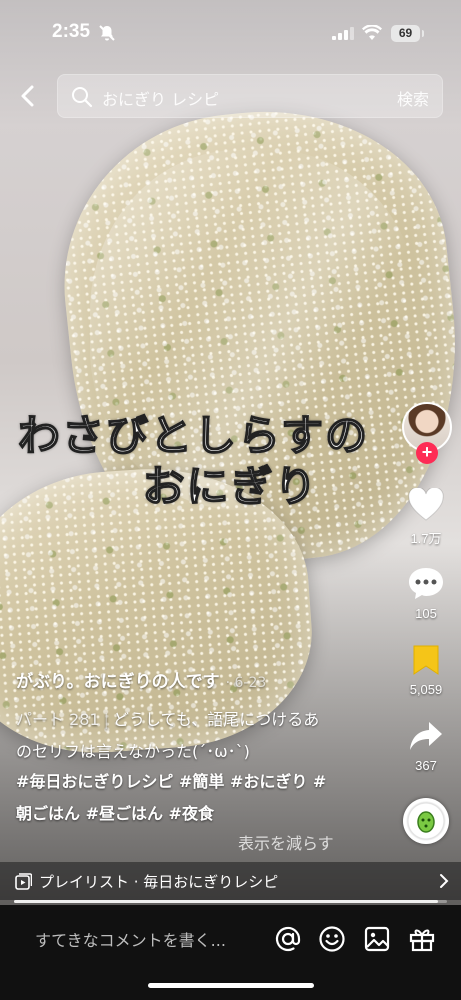  I want to click on comment-count: 105, so click(426, 613).